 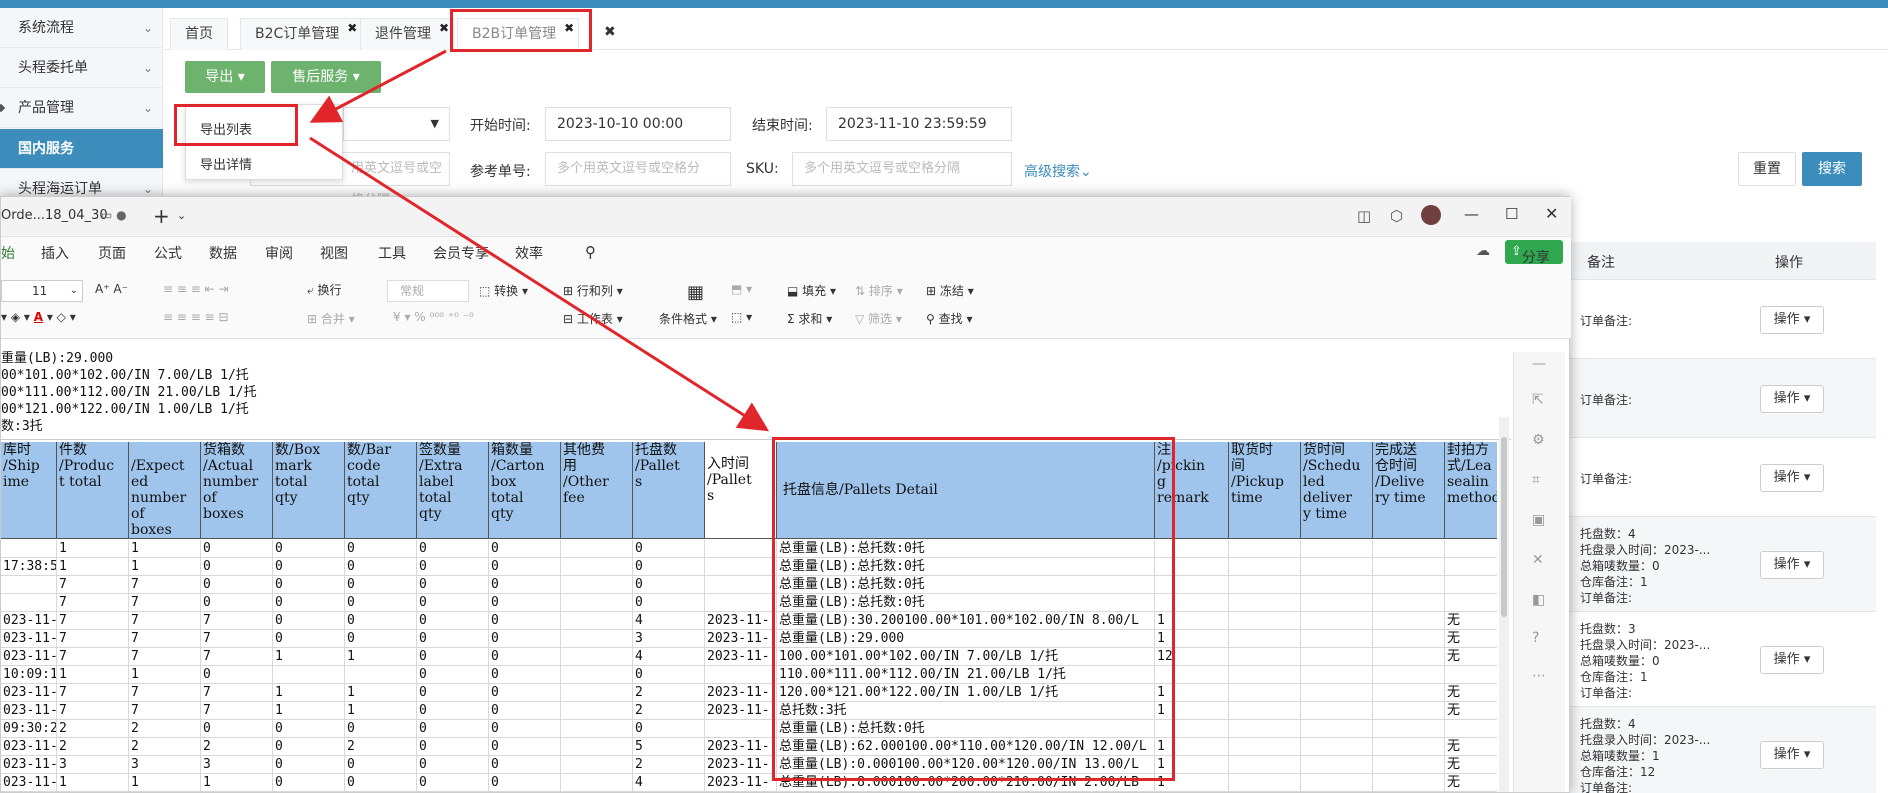 What do you see at coordinates (539, 284) in the screenshot?
I see `arrow-menu-to-column` at bounding box center [539, 284].